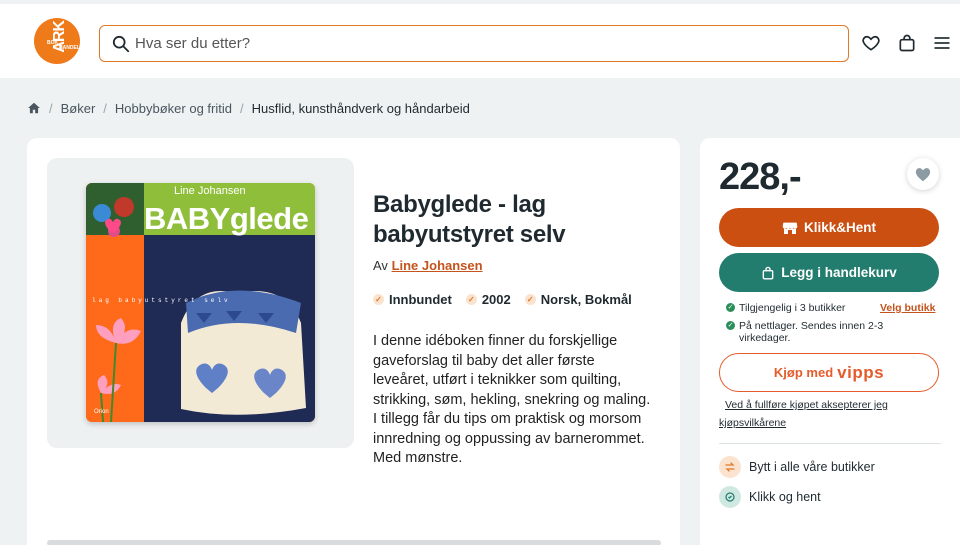 This screenshot has width=960, height=545. I want to click on exchange-icon, so click(730, 467).